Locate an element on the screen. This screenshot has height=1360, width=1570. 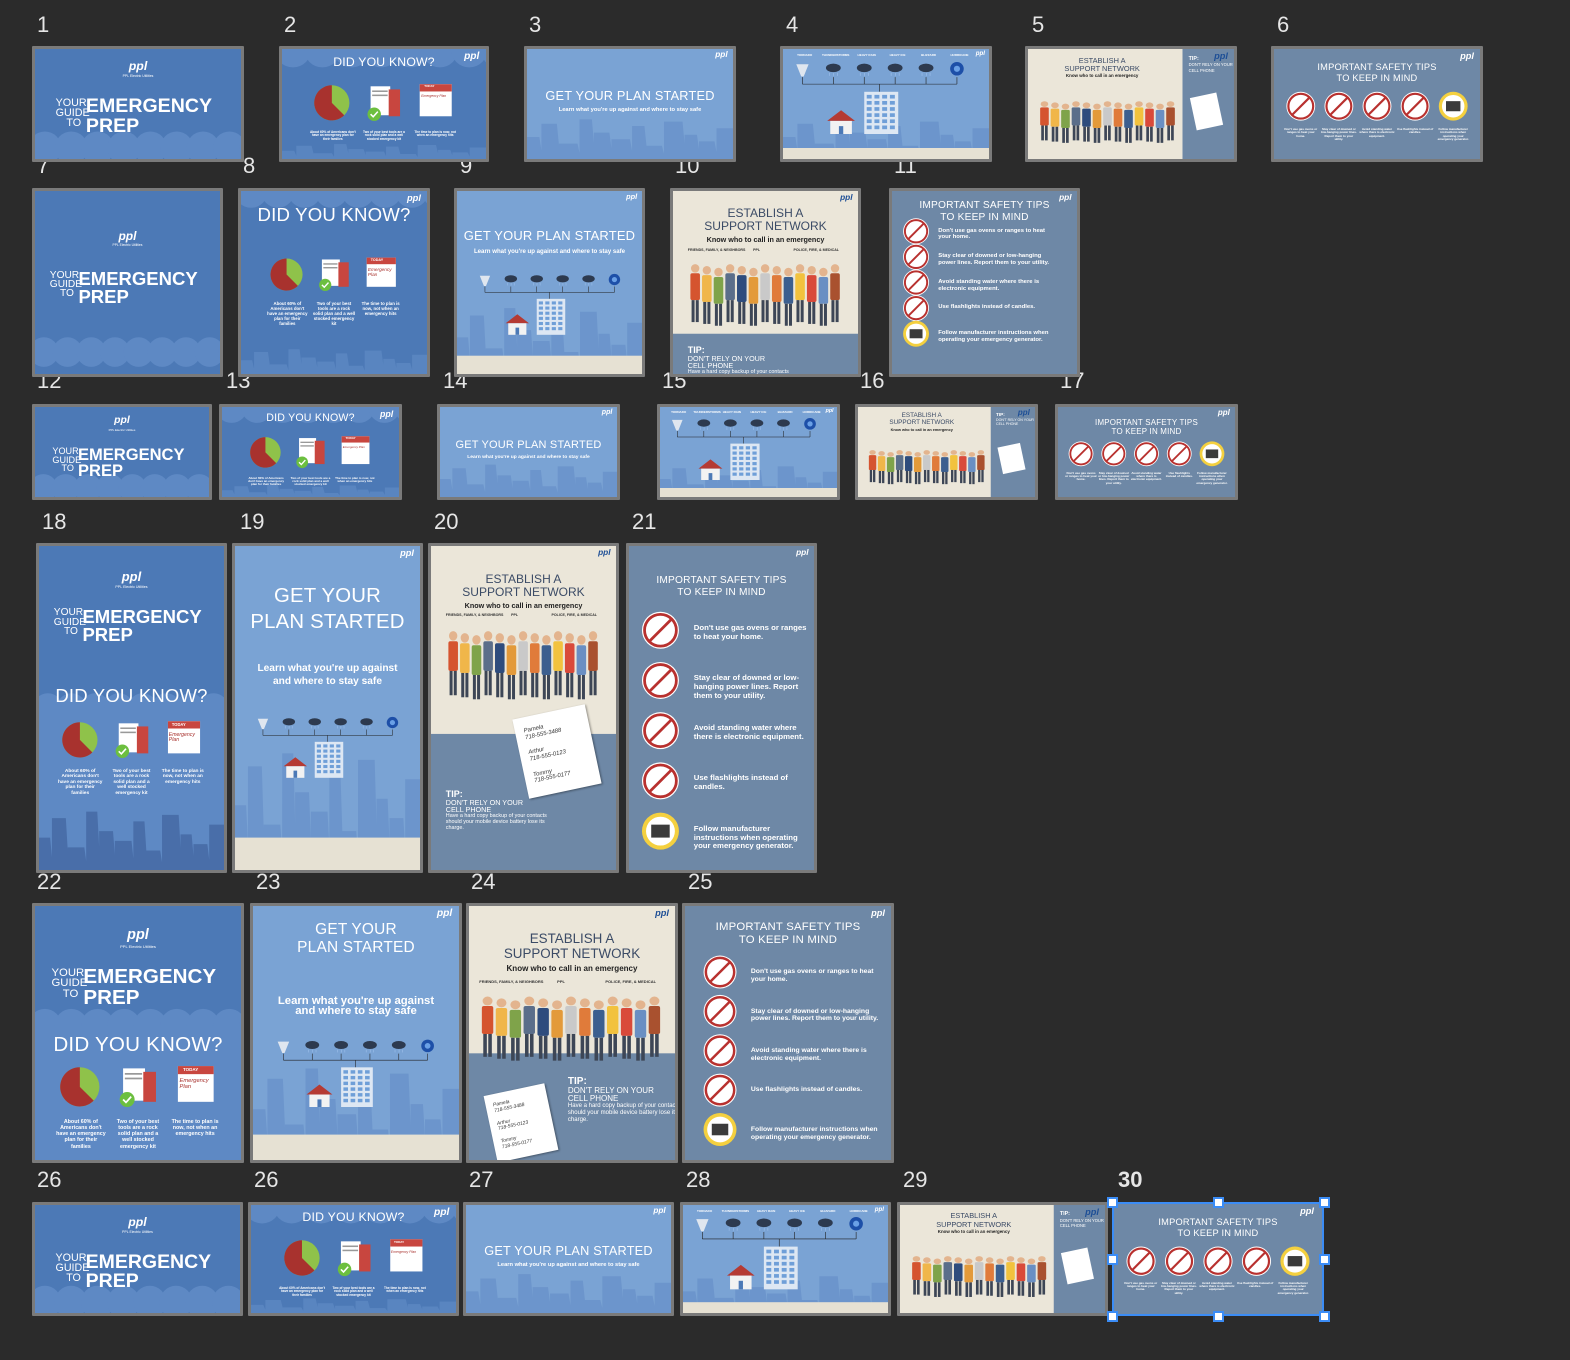
support-title: ESTABLISH A is located at coordinates (523, 578).